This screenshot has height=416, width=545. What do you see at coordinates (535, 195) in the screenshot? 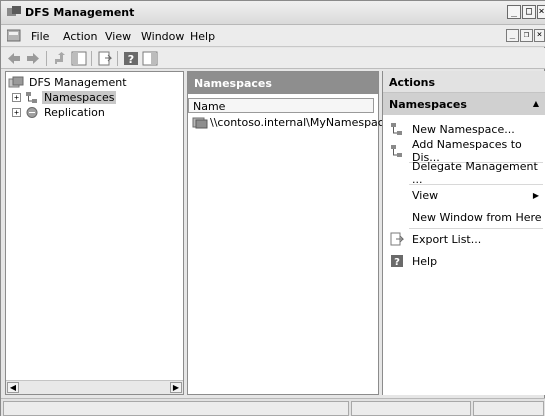
I see `submenu-arrow-icon: ▶` at bounding box center [535, 195].